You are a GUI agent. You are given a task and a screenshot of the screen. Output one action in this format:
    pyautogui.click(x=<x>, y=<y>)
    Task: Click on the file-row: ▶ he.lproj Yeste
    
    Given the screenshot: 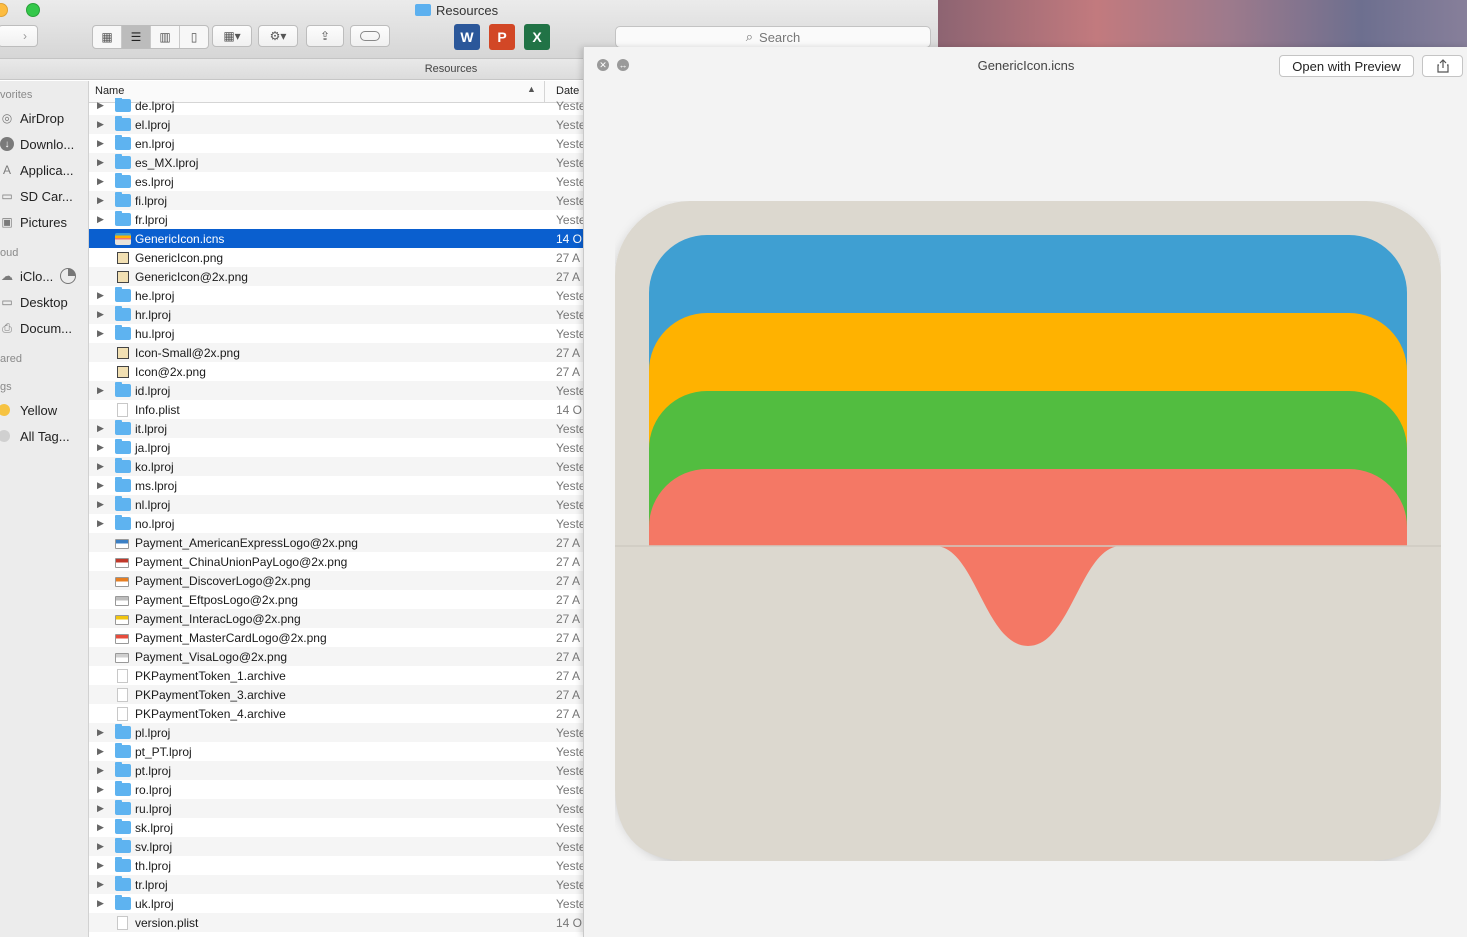 What is the action you would take?
    pyautogui.click(x=339, y=295)
    